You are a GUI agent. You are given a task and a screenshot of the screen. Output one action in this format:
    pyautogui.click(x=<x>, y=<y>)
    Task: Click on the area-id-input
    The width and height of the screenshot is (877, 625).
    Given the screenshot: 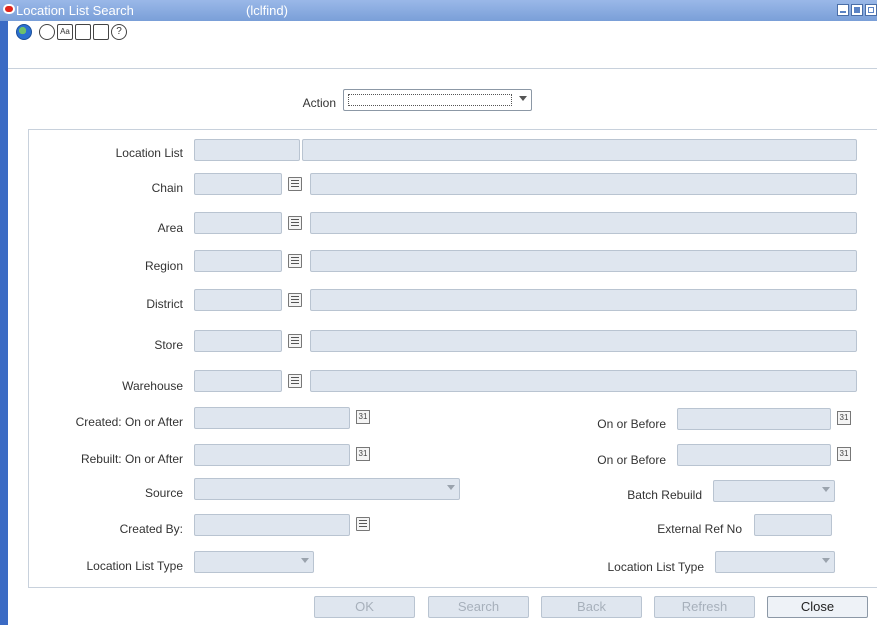 What is the action you would take?
    pyautogui.click(x=238, y=223)
    